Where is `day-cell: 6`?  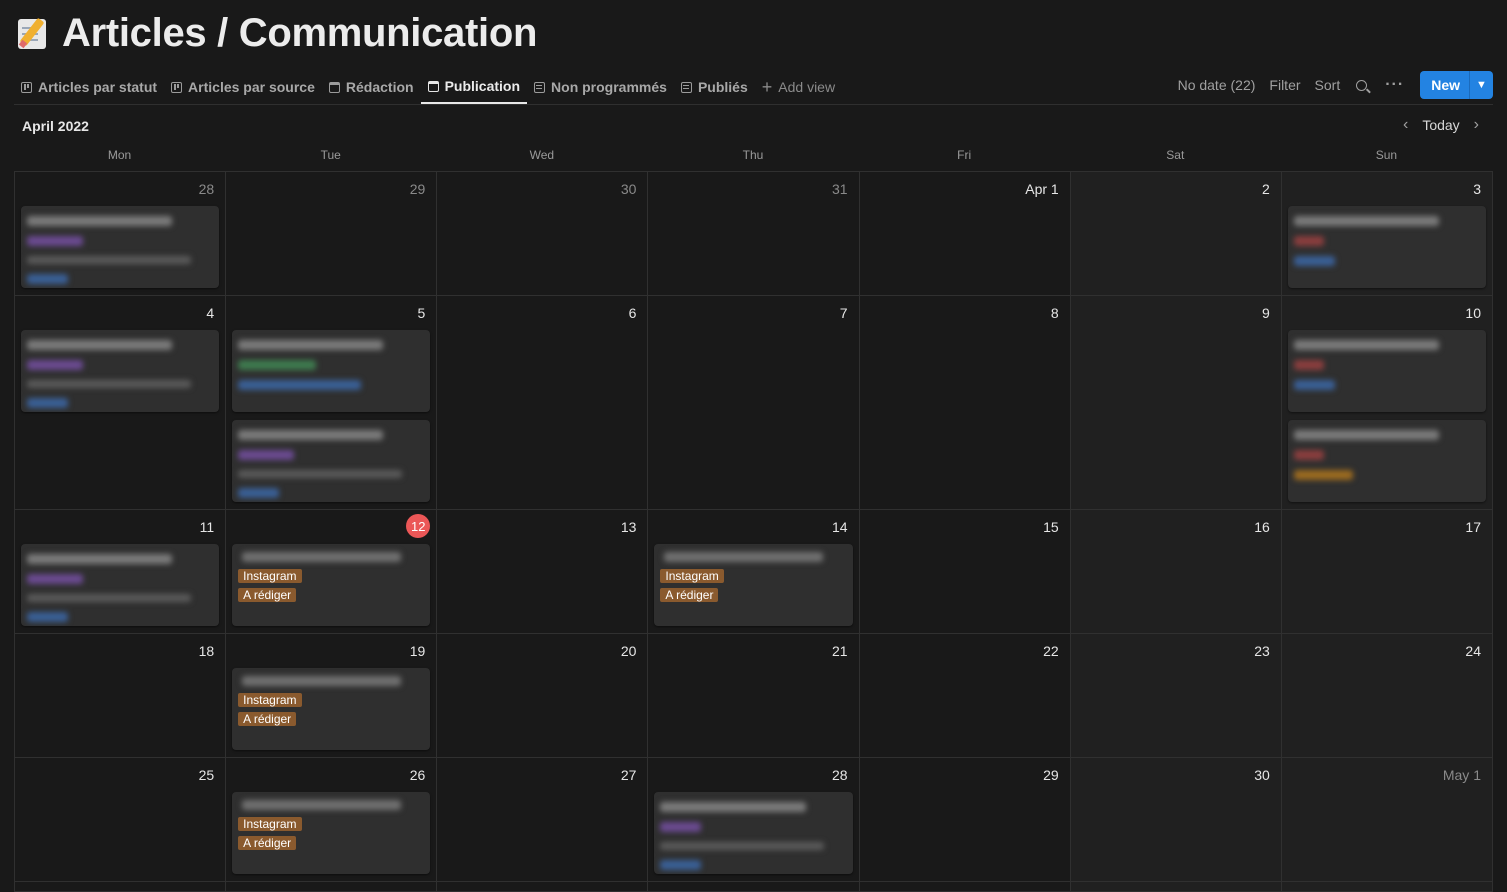
day-cell: 6 is located at coordinates (543, 403).